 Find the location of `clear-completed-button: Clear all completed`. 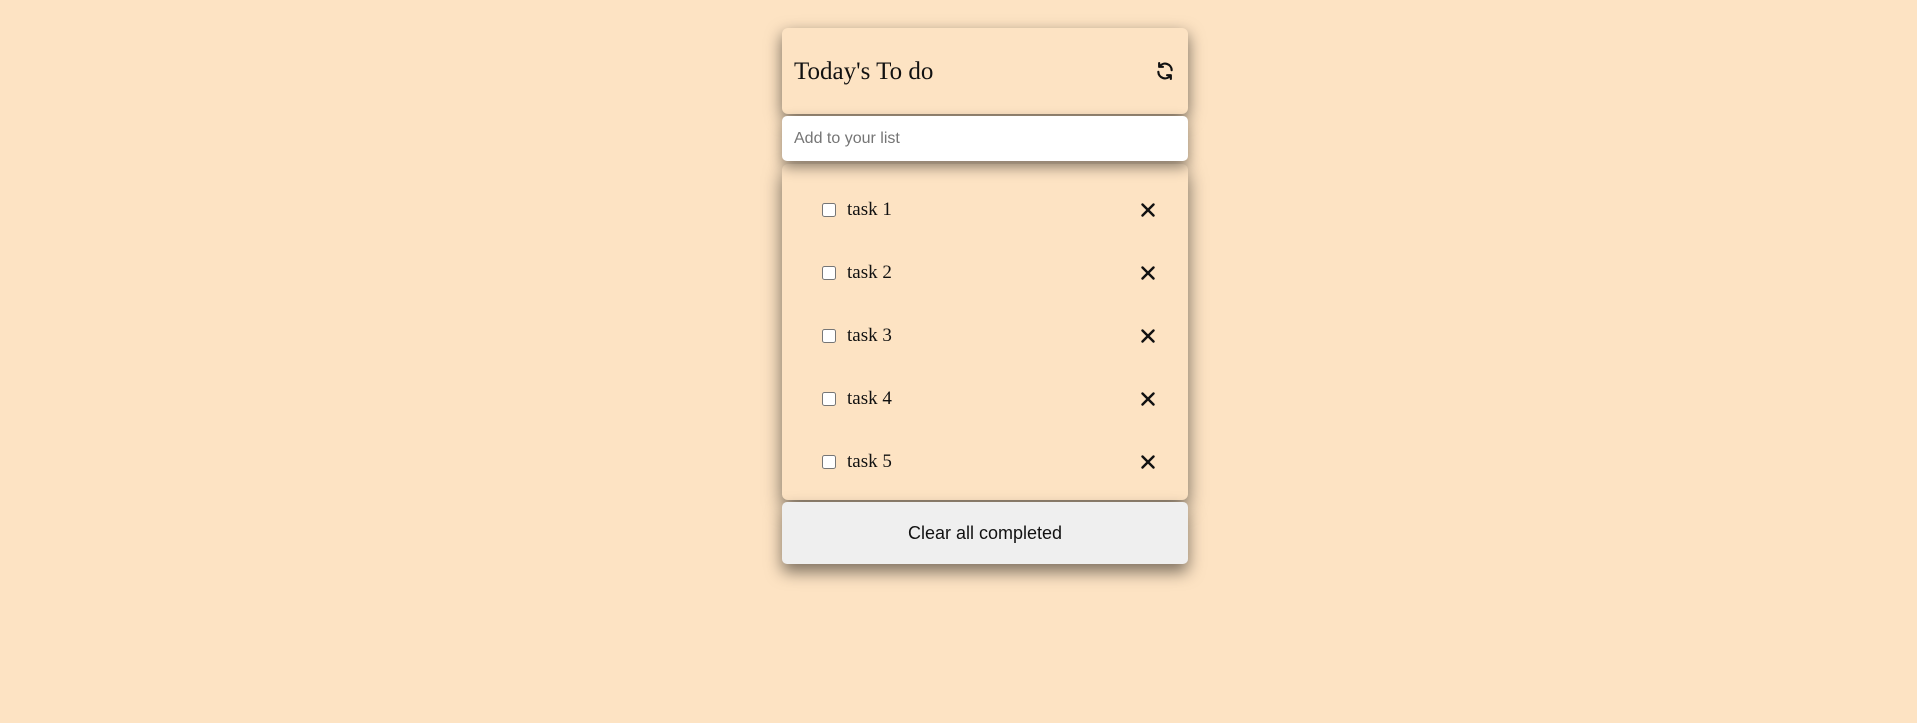

clear-completed-button: Clear all completed is located at coordinates (985, 533).